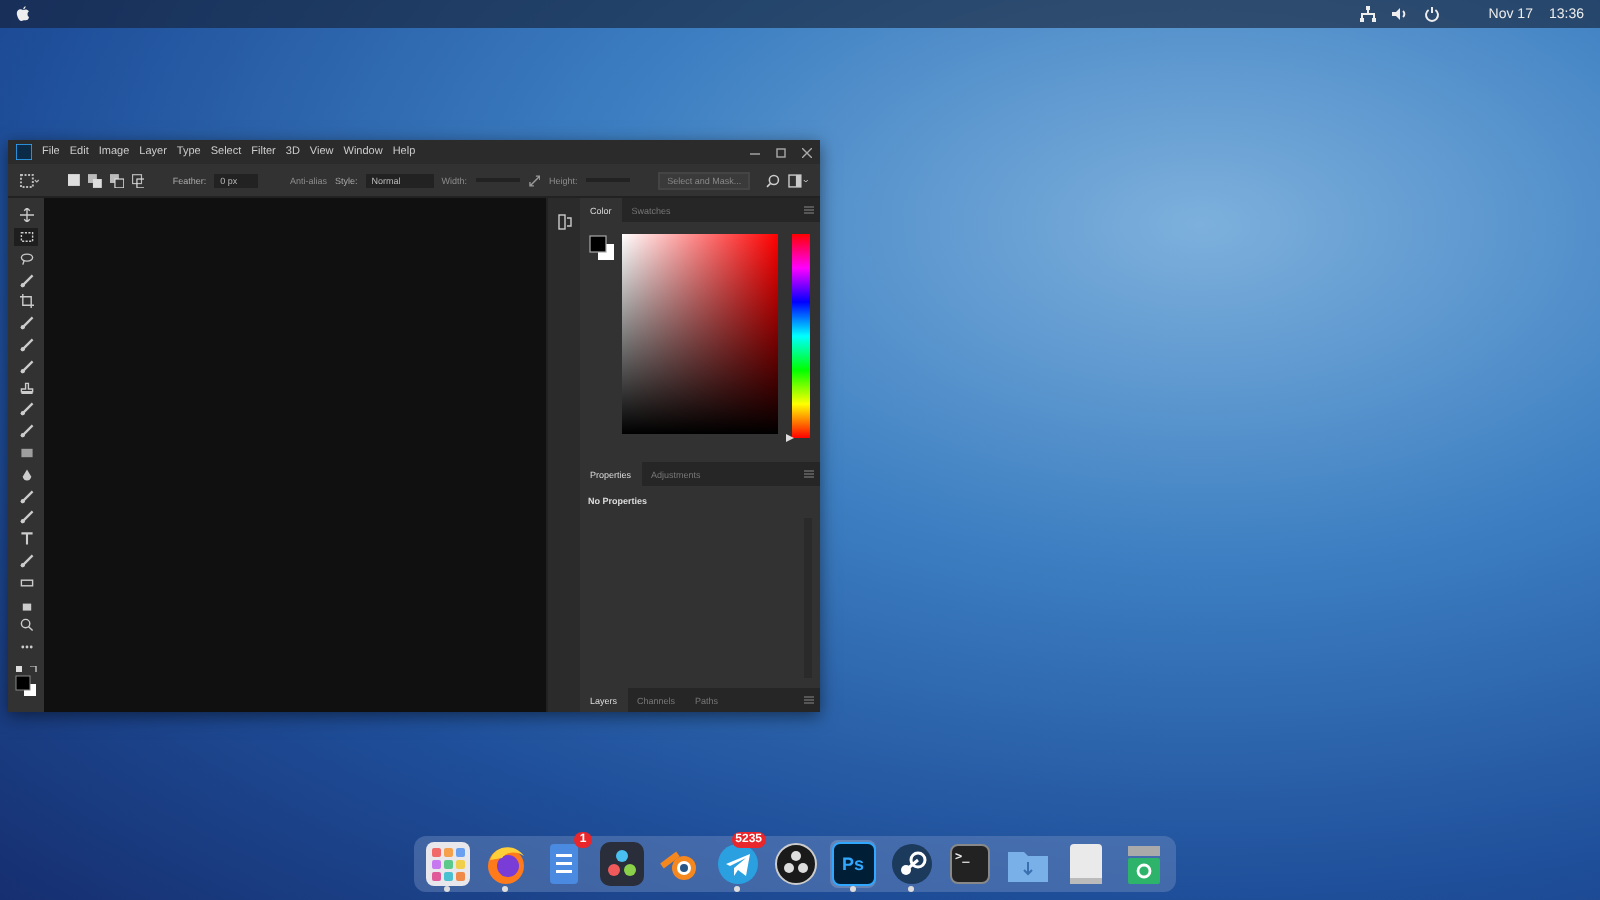 The width and height of the screenshot is (1600, 900). I want to click on intersect-selection-icon, so click(138, 180).